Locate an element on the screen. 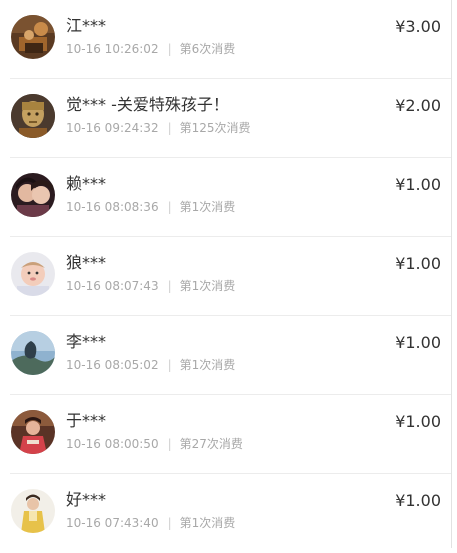  donation-count: 第125次消费 is located at coordinates (215, 128).